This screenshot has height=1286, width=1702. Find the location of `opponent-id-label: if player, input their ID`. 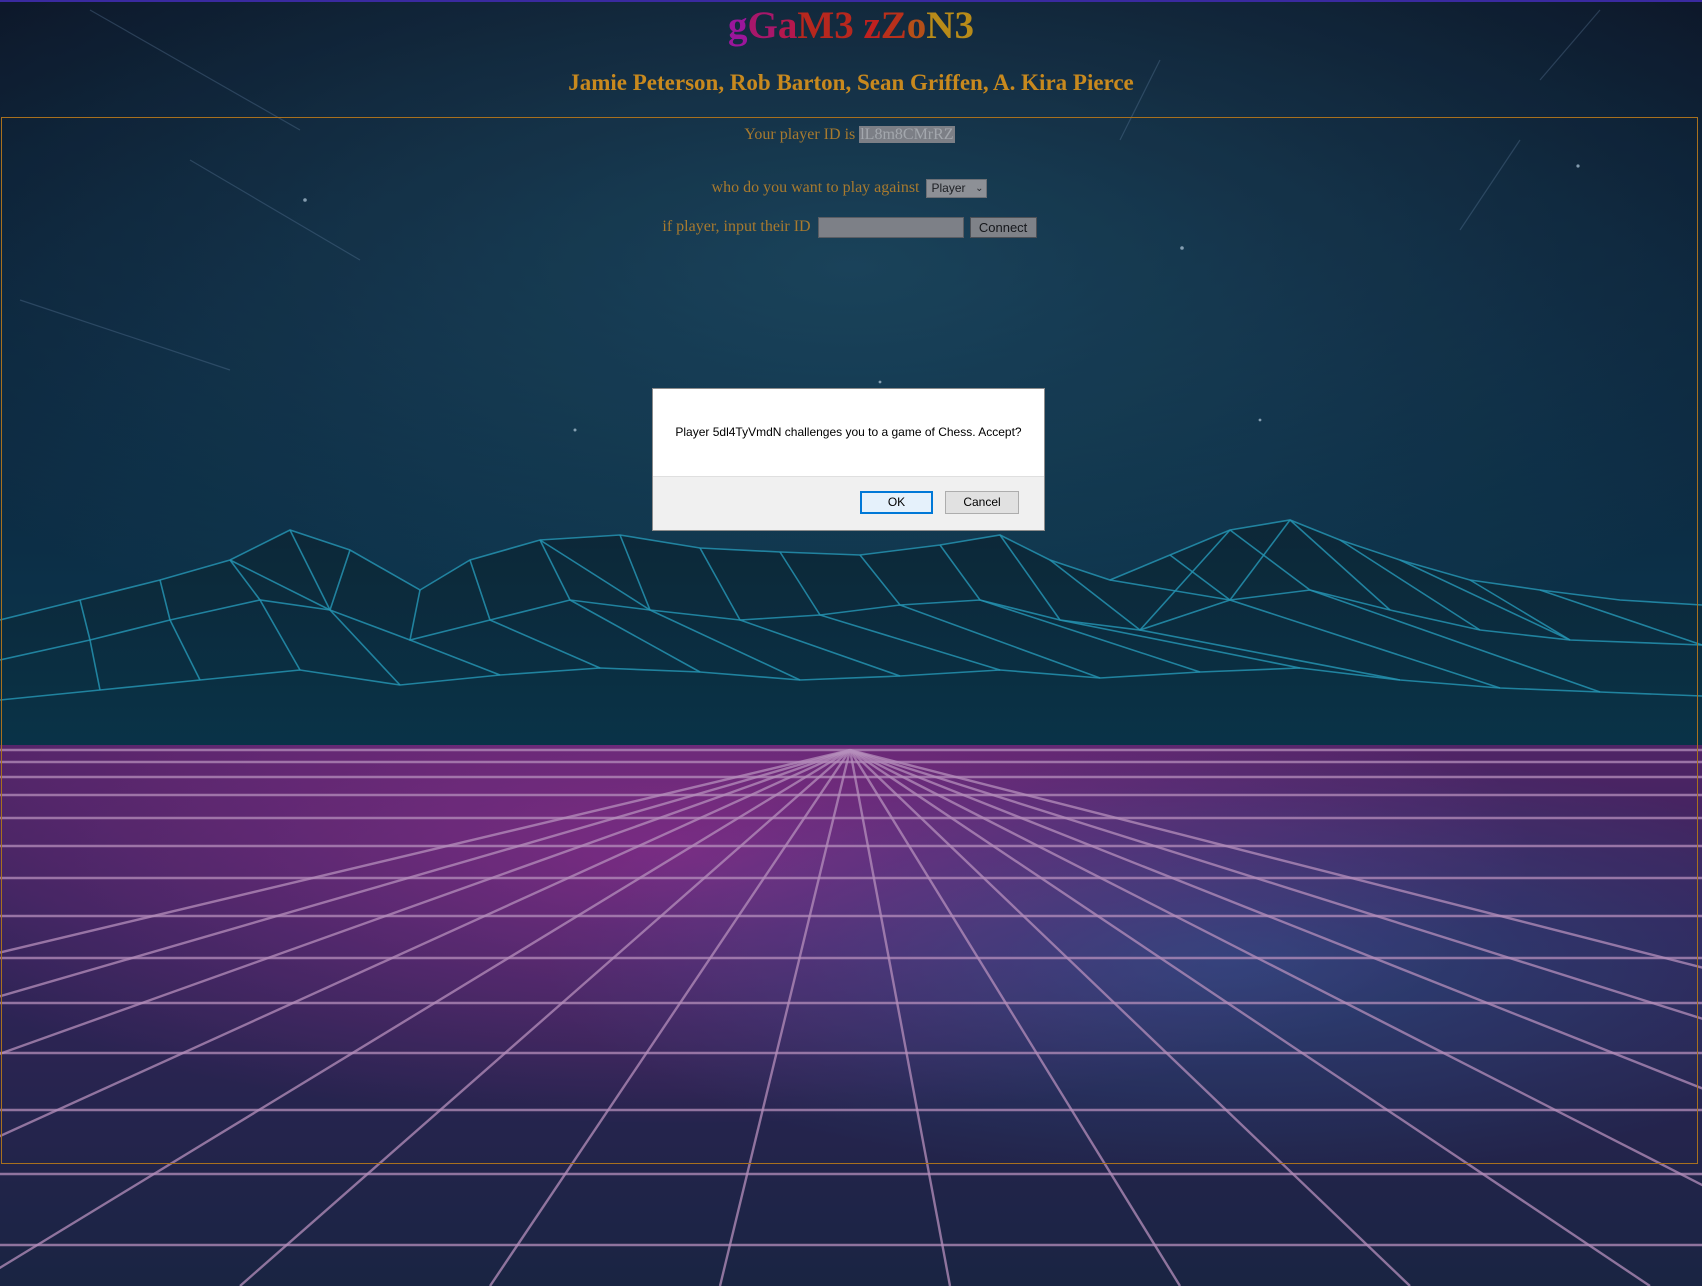

opponent-id-label: if player, input their ID is located at coordinates (736, 226).